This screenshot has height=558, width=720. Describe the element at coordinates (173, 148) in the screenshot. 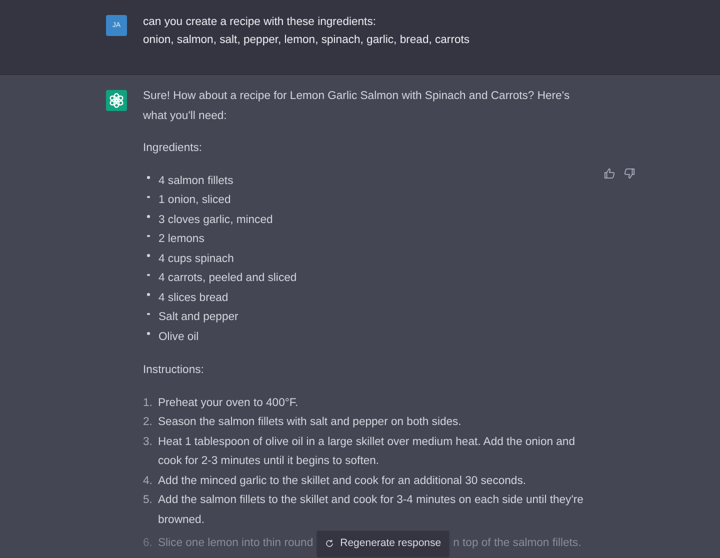

I see `ingredients-heading: Ingredients:` at that location.